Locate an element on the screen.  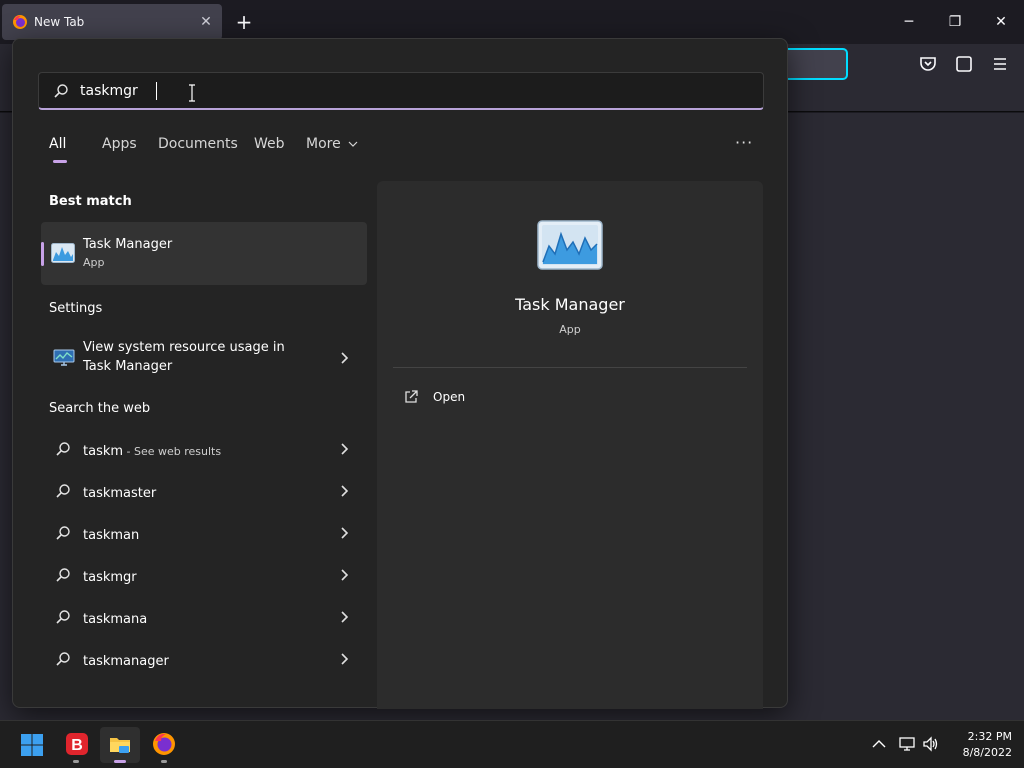
best-match-type: App is located at coordinates (94, 262).